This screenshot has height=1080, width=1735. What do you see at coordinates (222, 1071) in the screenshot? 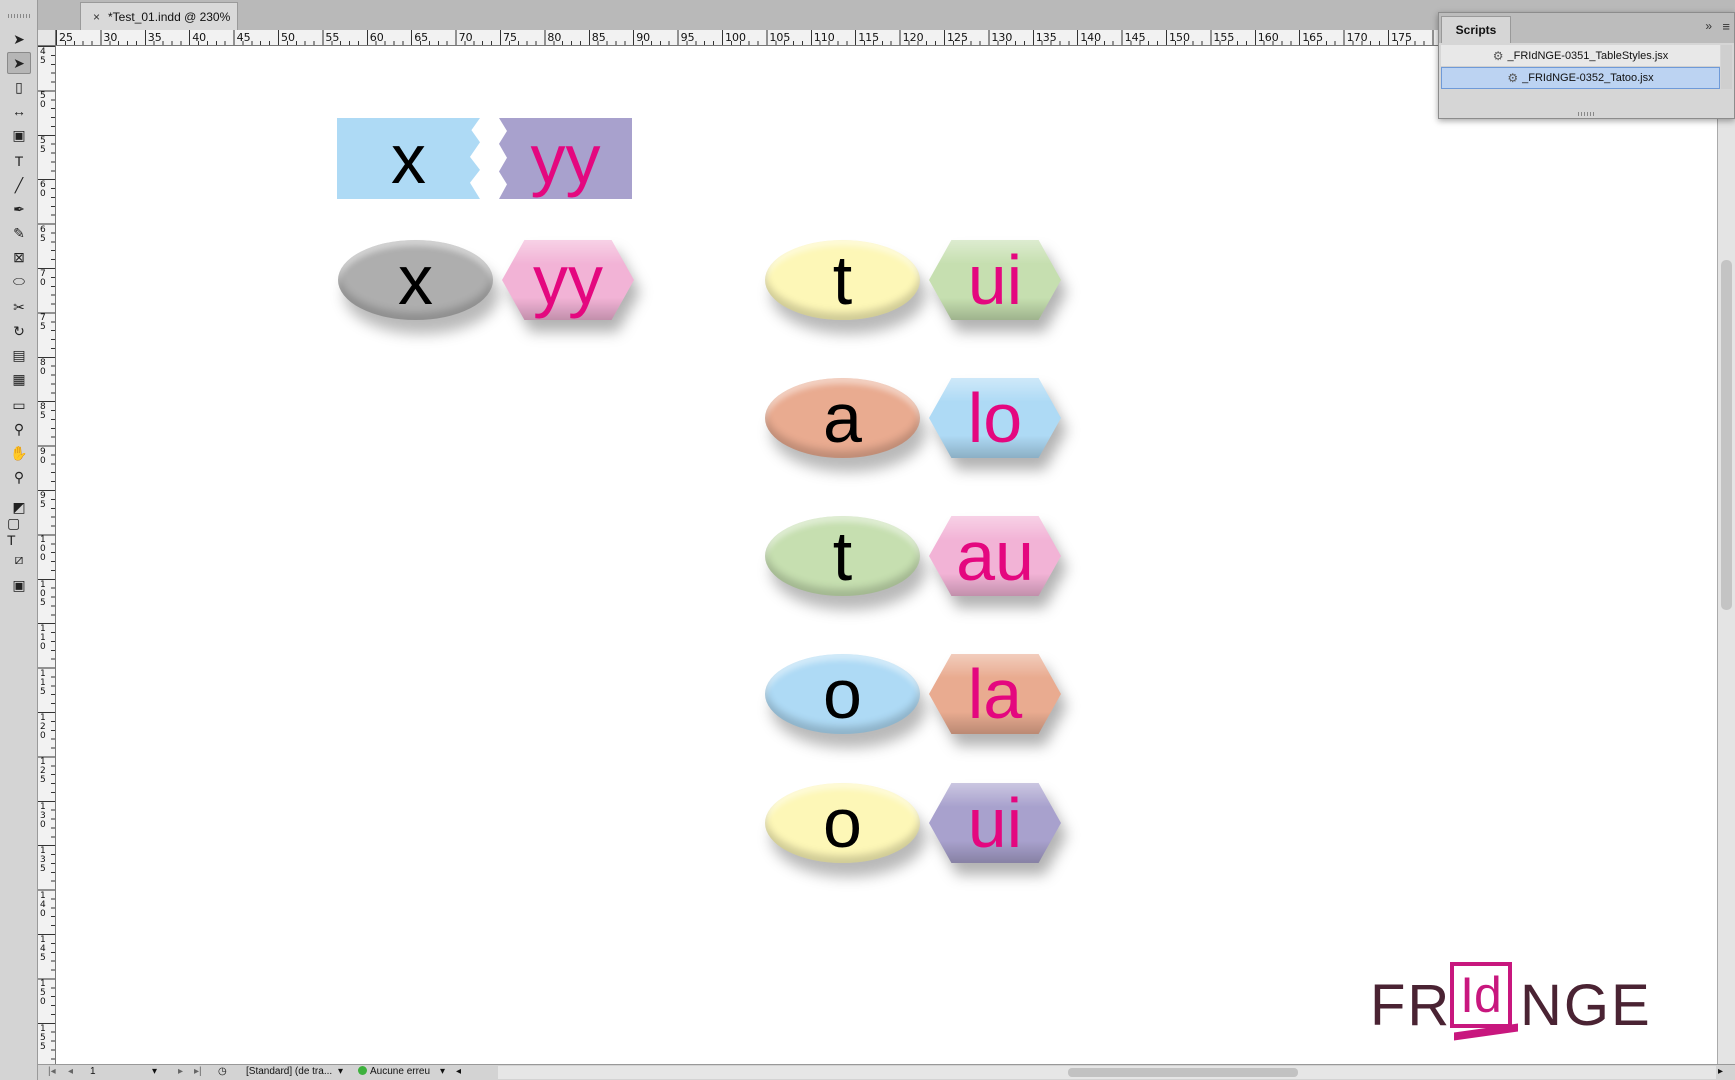
I see `open-document-icon: ◷` at bounding box center [222, 1071].